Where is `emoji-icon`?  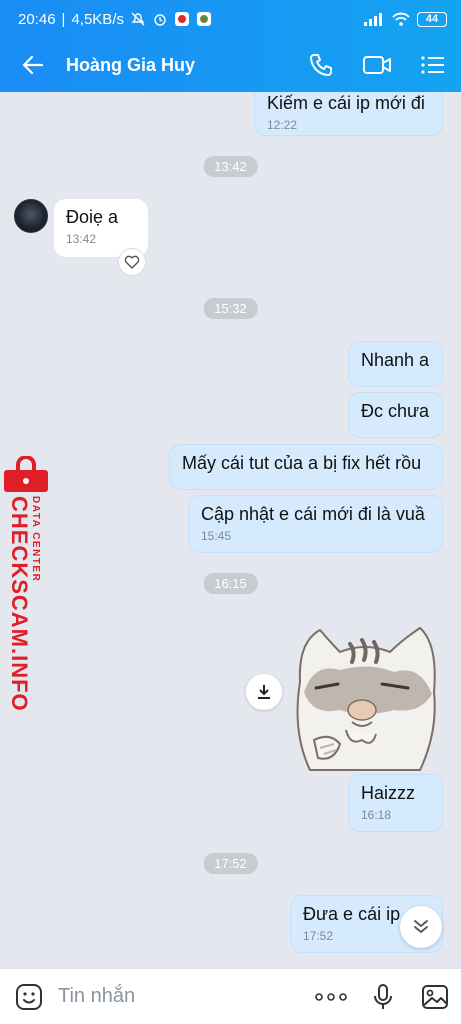 emoji-icon is located at coordinates (29, 996).